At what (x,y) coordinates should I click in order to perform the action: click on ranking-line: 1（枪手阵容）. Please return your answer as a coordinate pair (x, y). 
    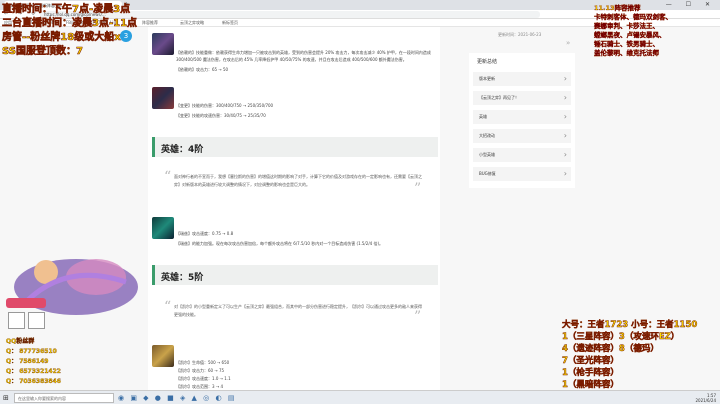
    Looking at the image, I should click on (590, 373).